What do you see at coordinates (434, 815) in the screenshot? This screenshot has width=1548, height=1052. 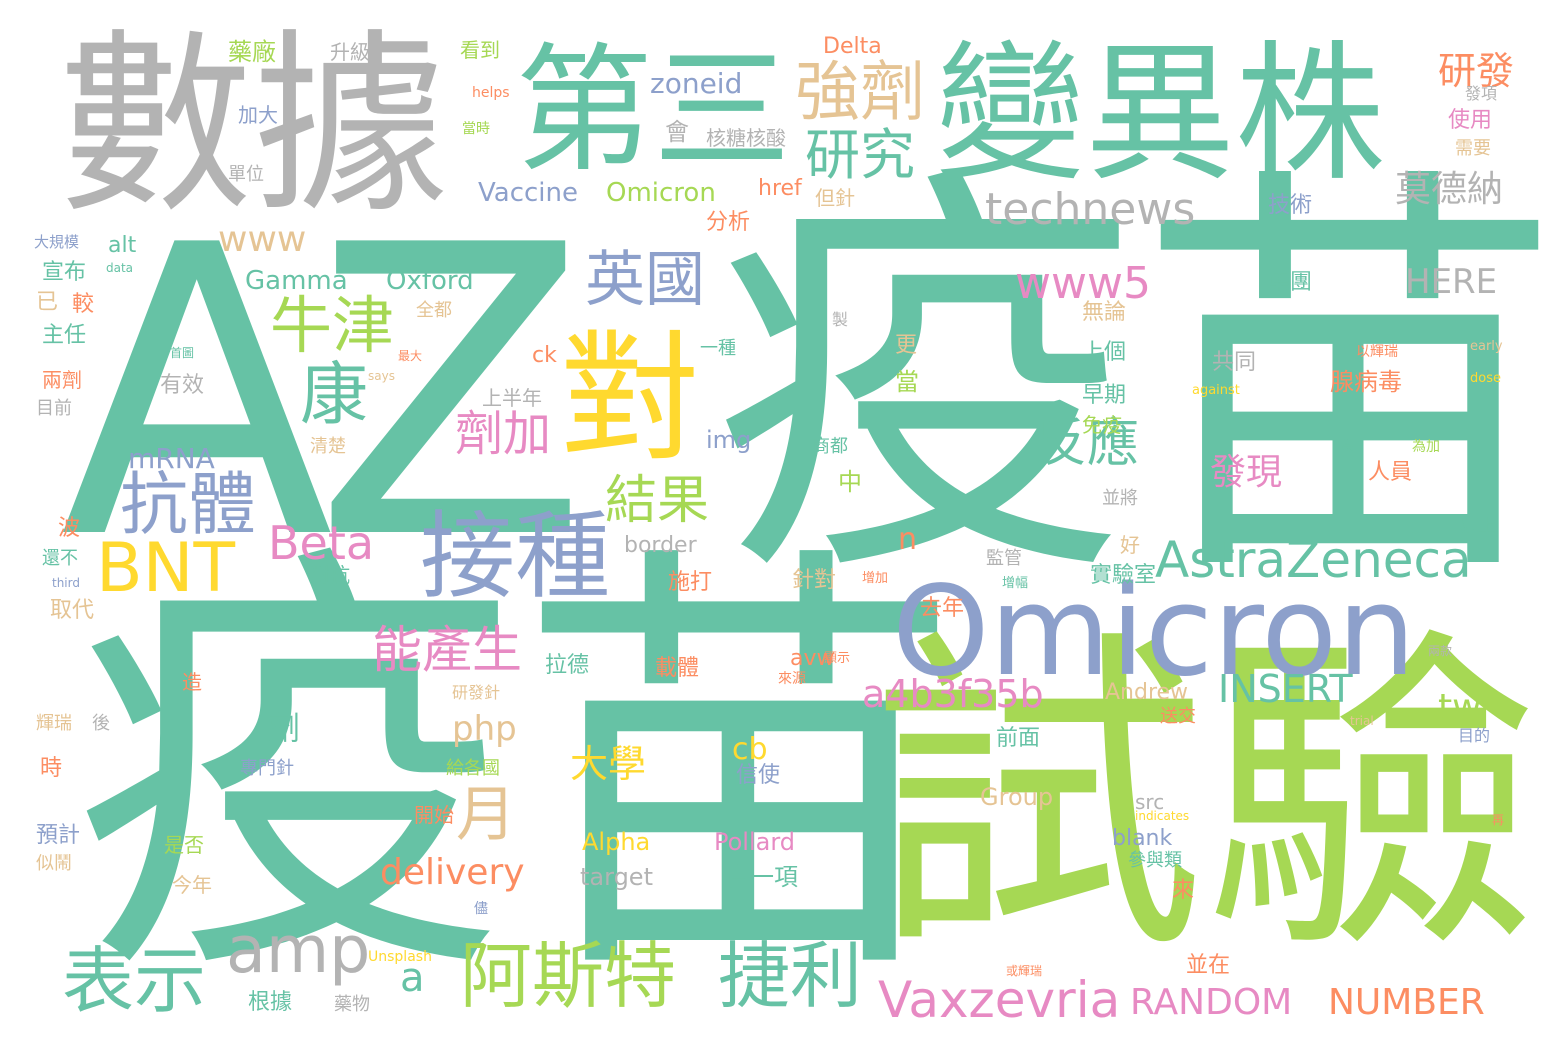 I see `word-begin: 開始` at bounding box center [434, 815].